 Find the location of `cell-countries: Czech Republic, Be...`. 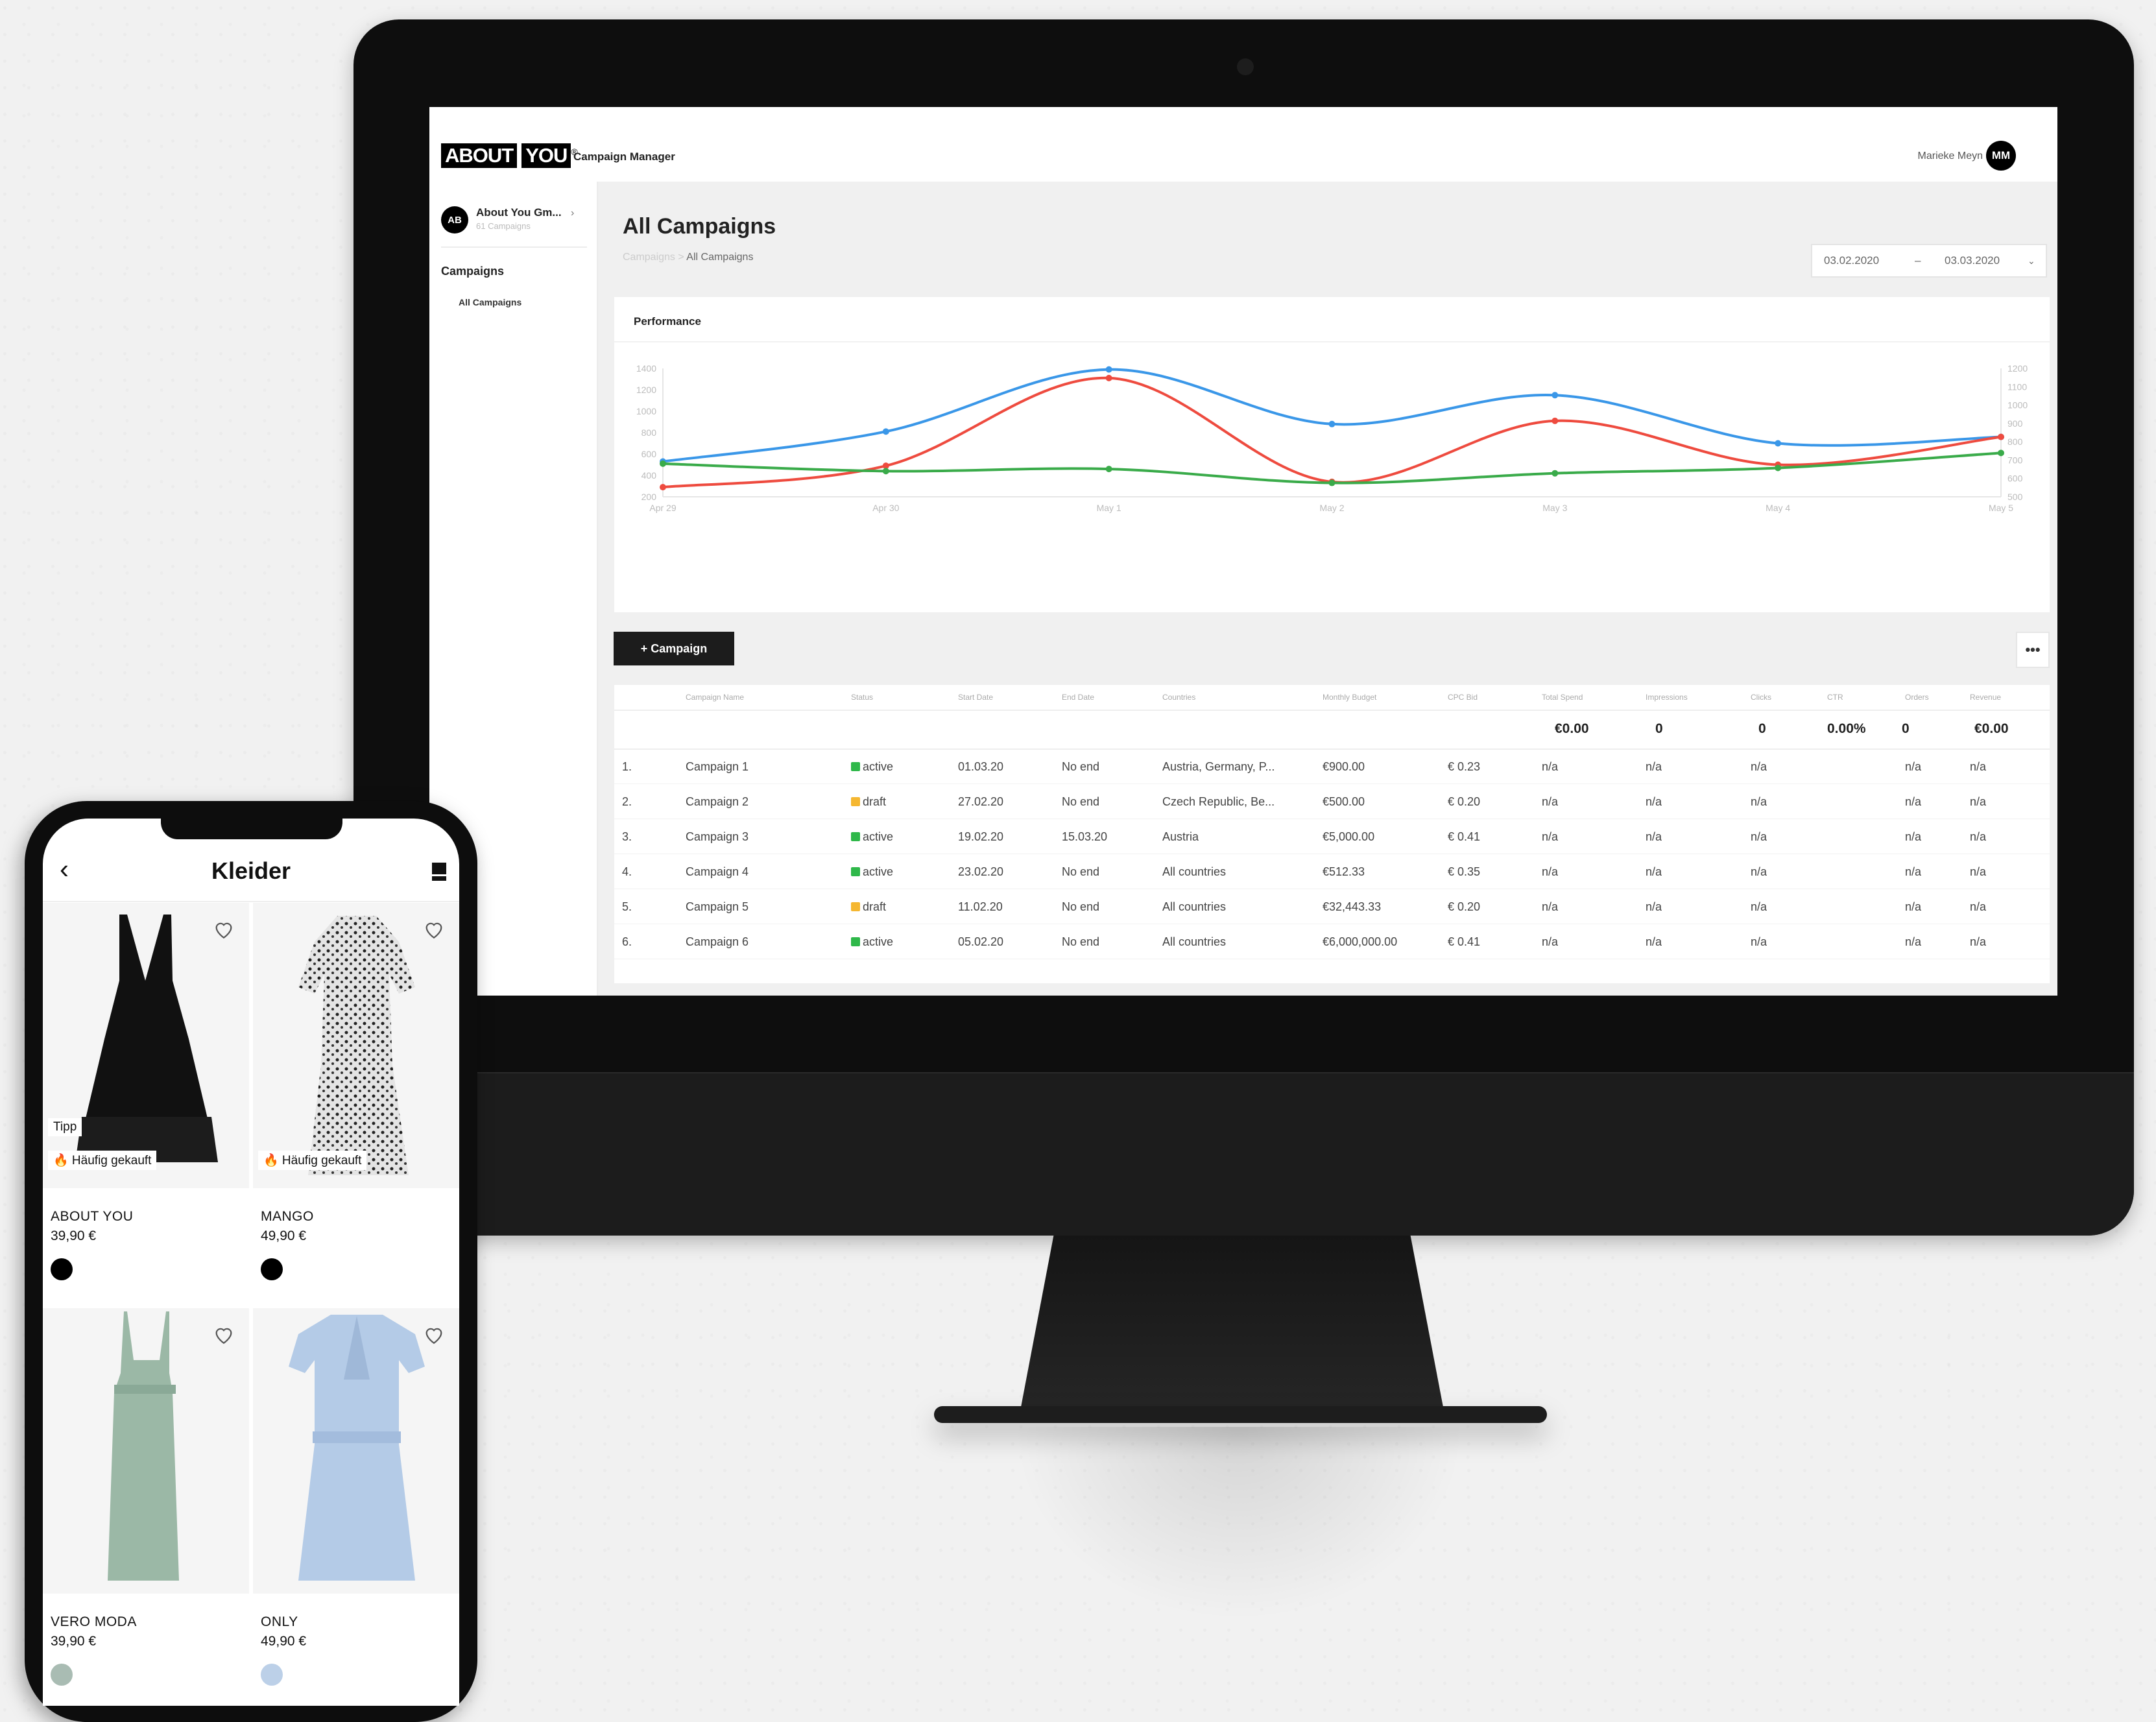

cell-countries: Czech Republic, Be... is located at coordinates (1218, 801).